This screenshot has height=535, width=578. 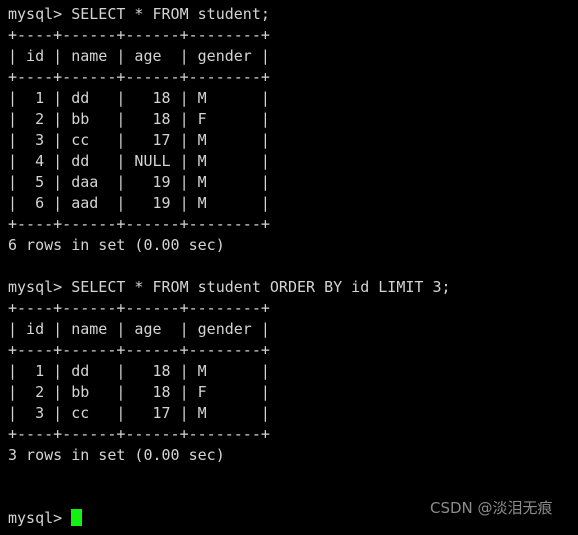 What do you see at coordinates (116, 455) in the screenshot?
I see `terminal-line: 3 rows in set (0.00 sec)` at bounding box center [116, 455].